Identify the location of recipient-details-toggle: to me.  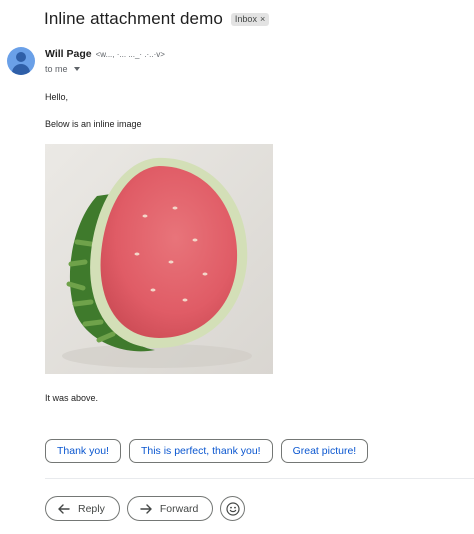
(62, 69).